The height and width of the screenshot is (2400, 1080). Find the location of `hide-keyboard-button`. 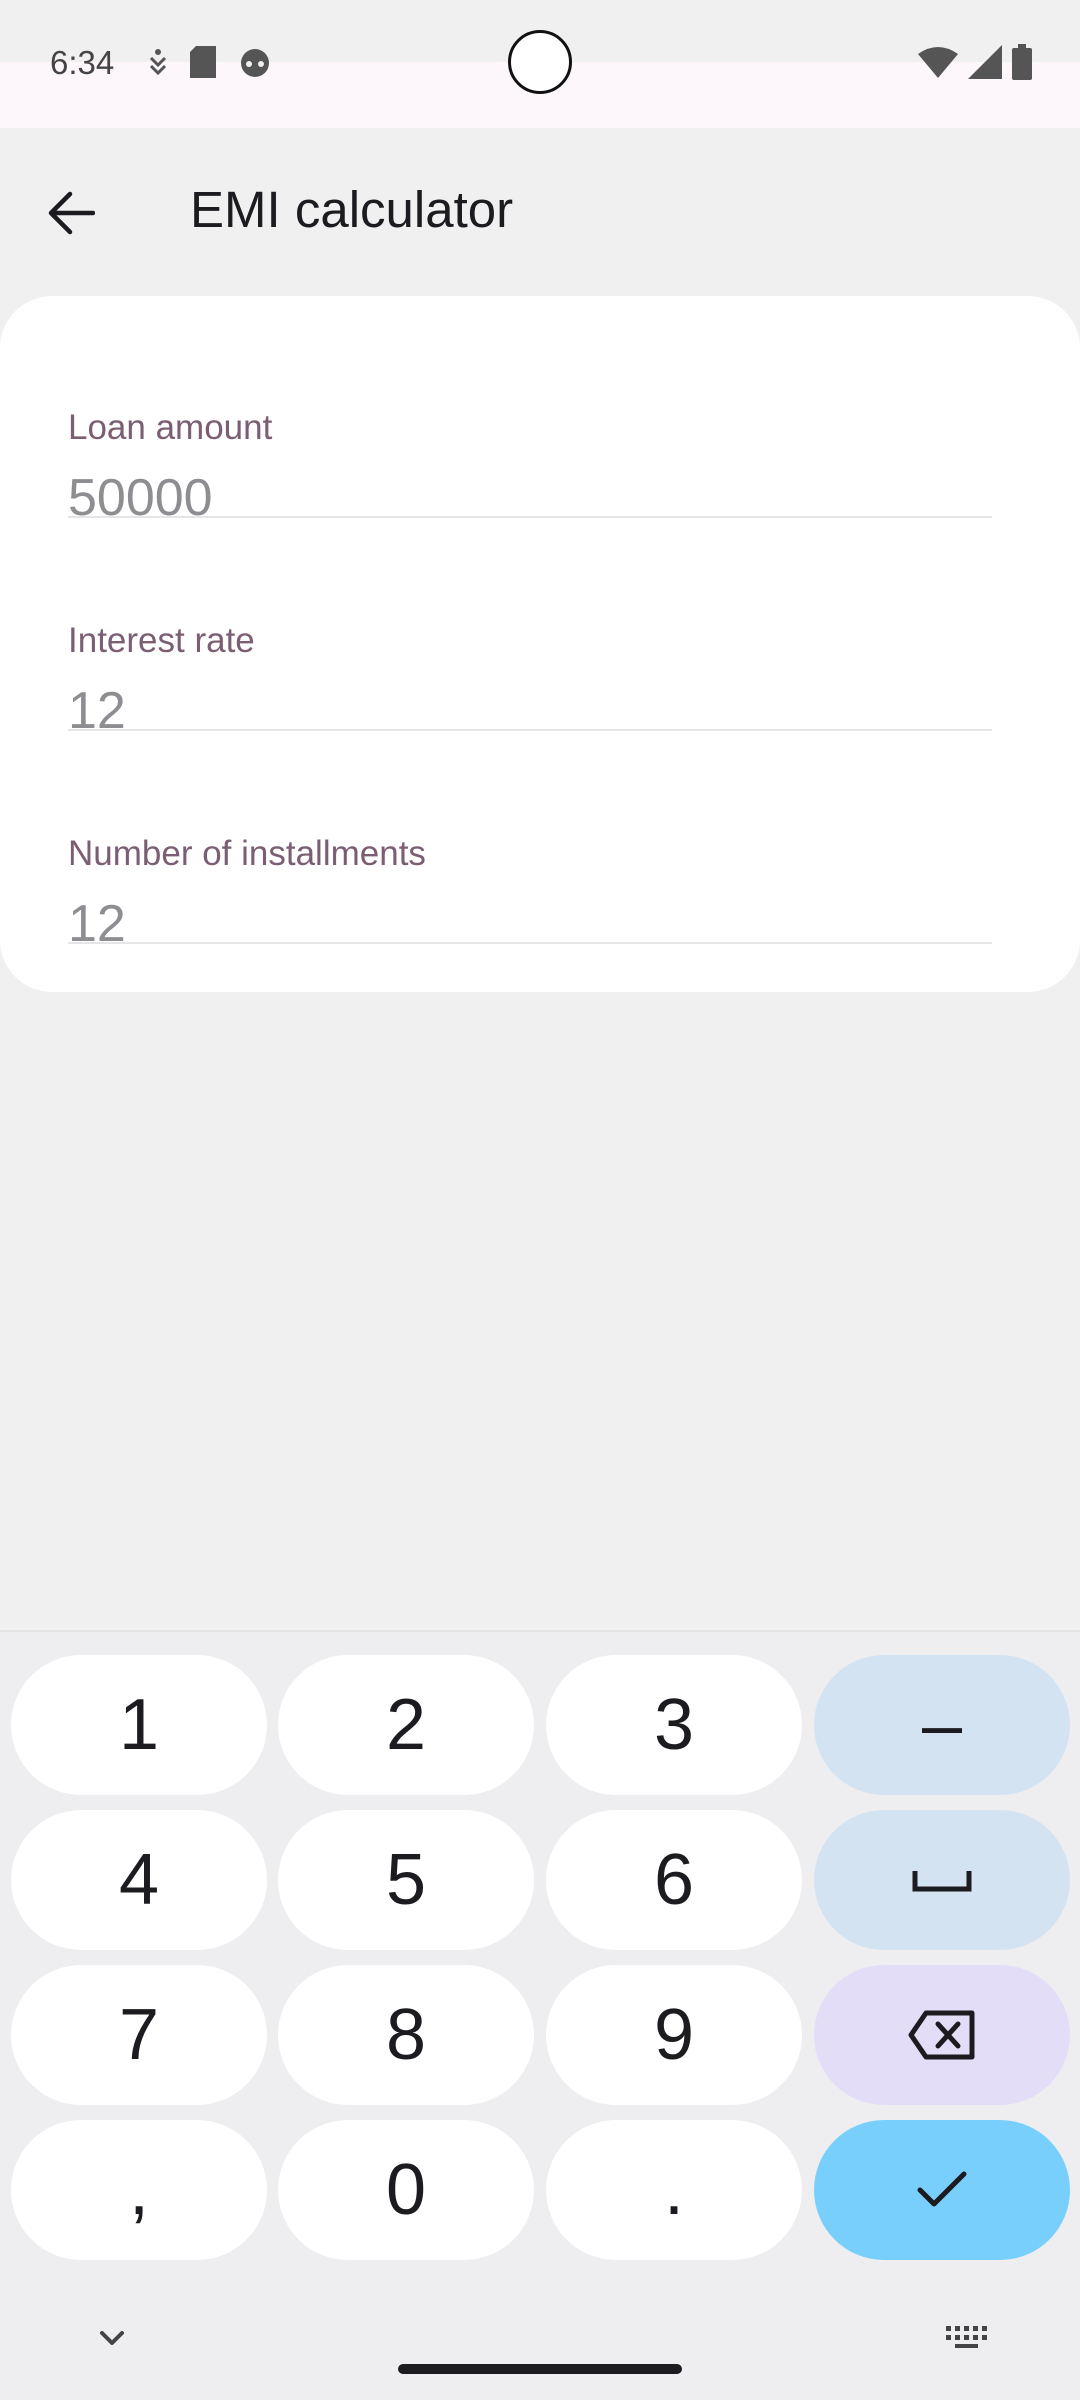

hide-keyboard-button is located at coordinates (112, 2338).